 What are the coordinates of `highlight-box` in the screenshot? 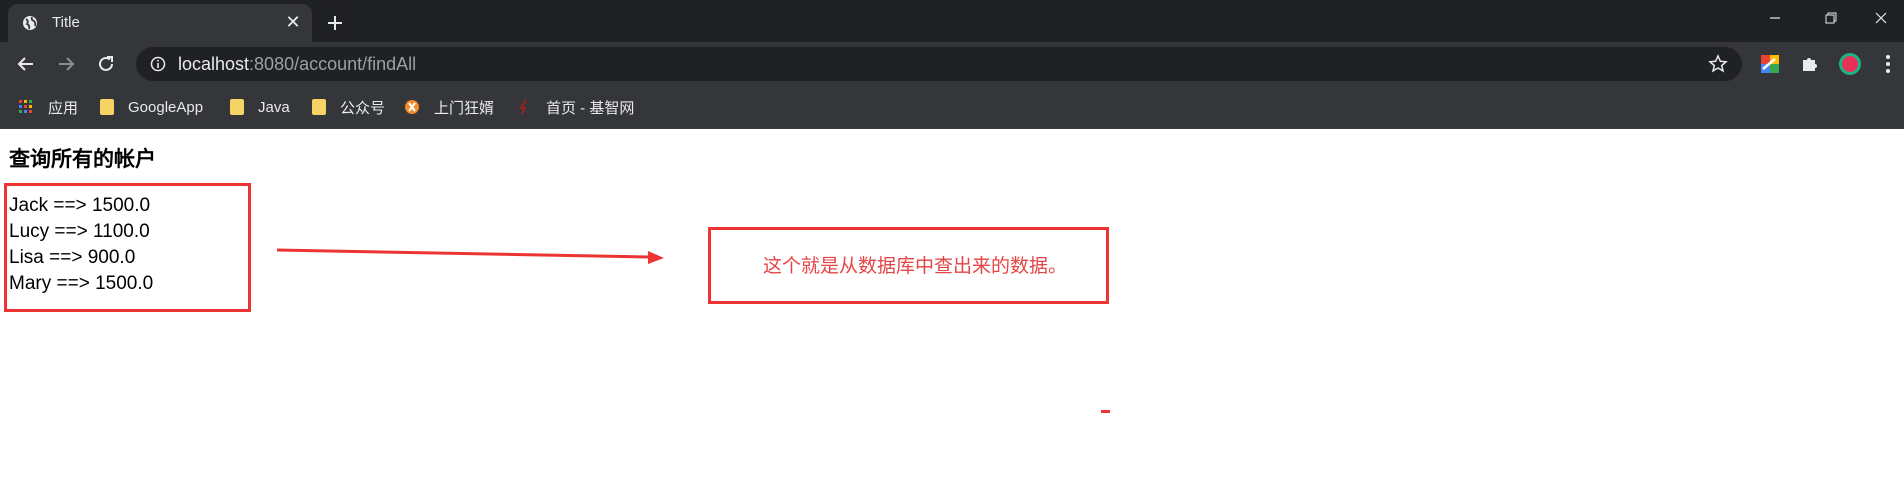 It's located at (127, 247).